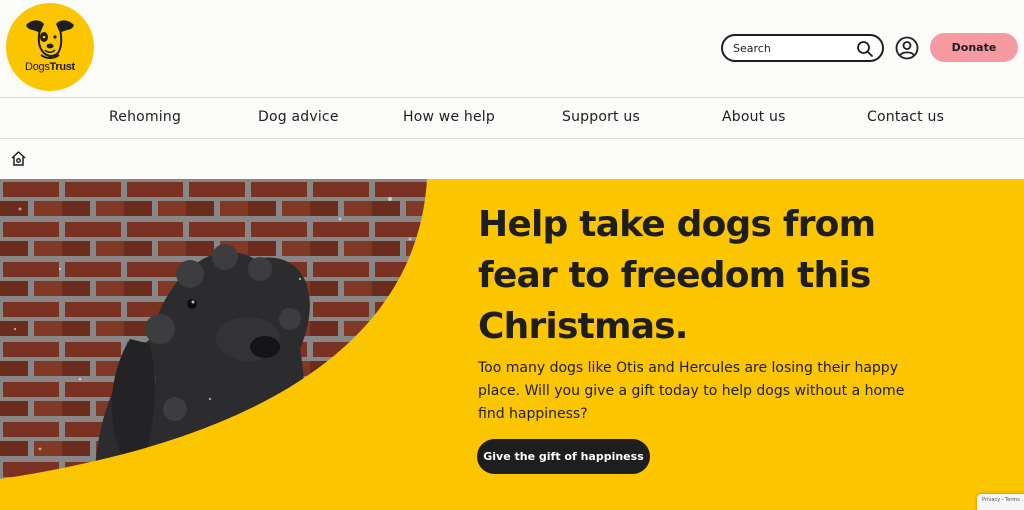  I want to click on nav-item-support-us: Support us, so click(601, 117).